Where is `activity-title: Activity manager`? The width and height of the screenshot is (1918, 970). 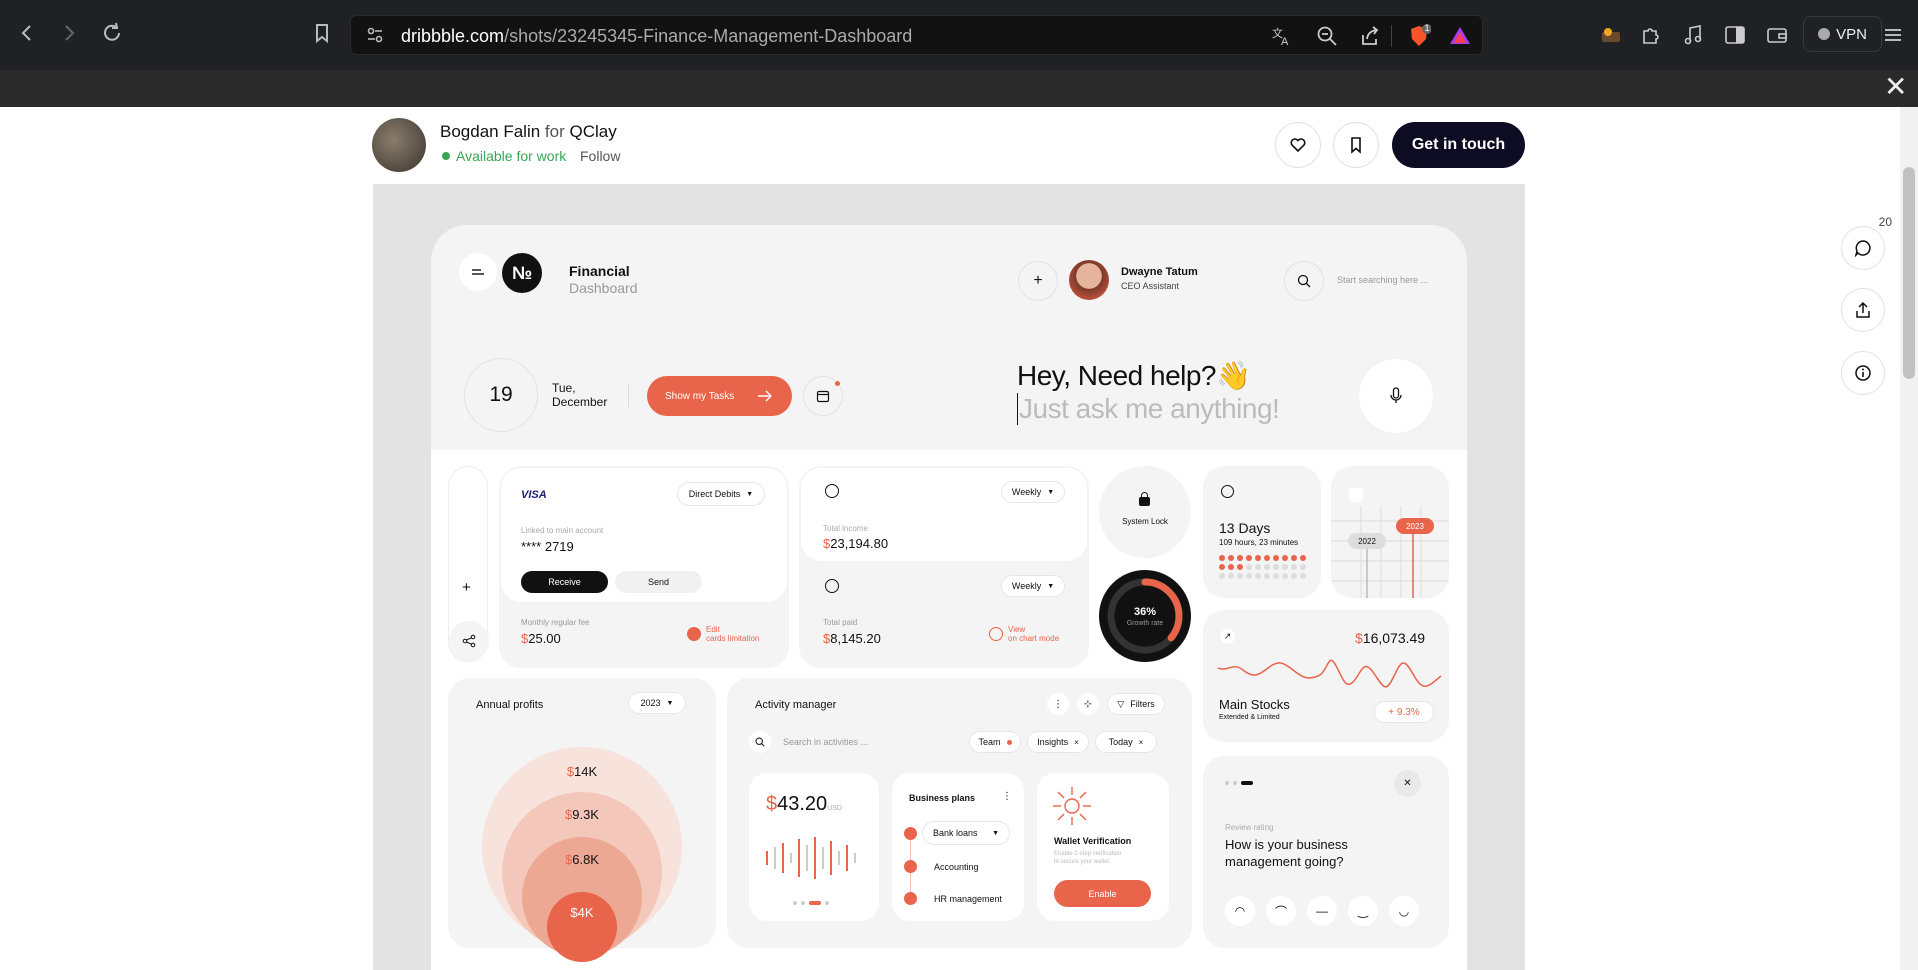 activity-title: Activity manager is located at coordinates (796, 705).